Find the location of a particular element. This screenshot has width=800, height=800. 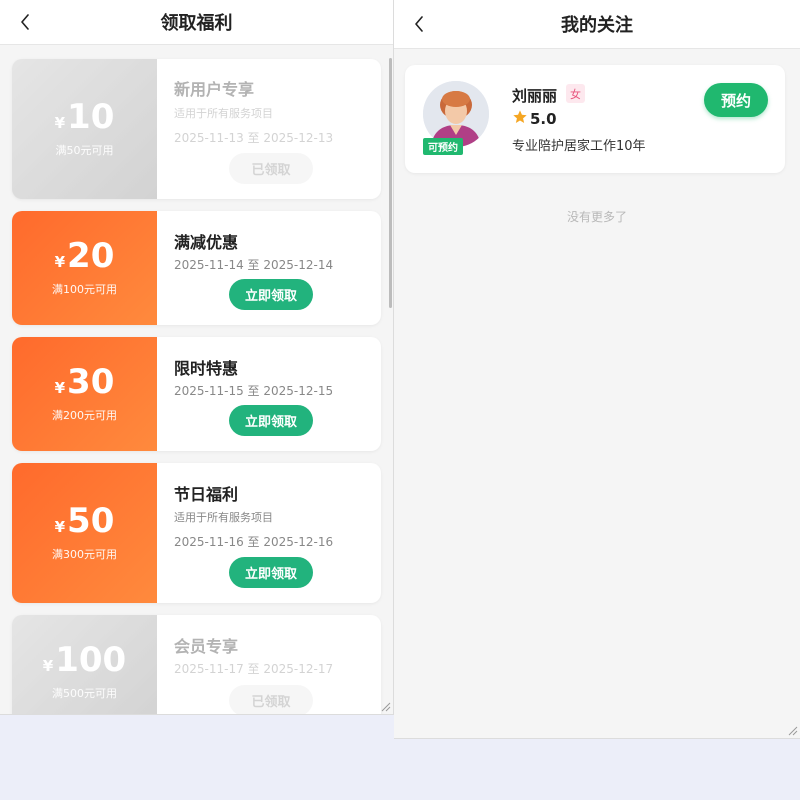

coupon-validity: 2025-11-15 至 2025-12-15 is located at coordinates (254, 391).